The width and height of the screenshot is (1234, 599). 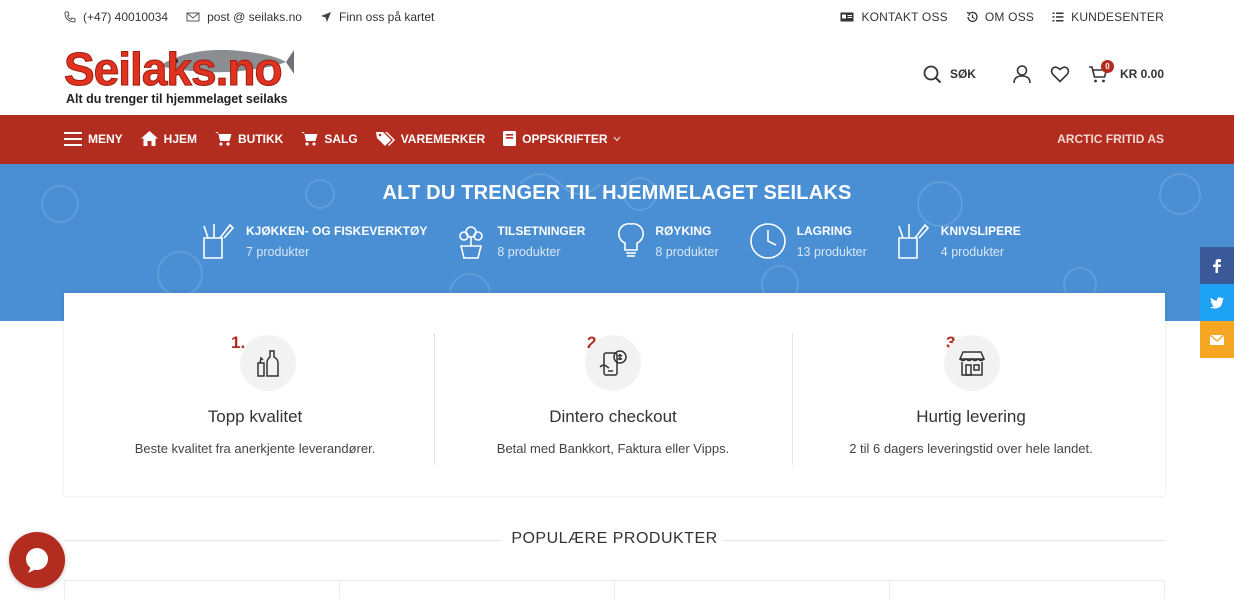 What do you see at coordinates (520, 241) in the screenshot?
I see `category-additives: TILSETNINGER 8 produkter` at bounding box center [520, 241].